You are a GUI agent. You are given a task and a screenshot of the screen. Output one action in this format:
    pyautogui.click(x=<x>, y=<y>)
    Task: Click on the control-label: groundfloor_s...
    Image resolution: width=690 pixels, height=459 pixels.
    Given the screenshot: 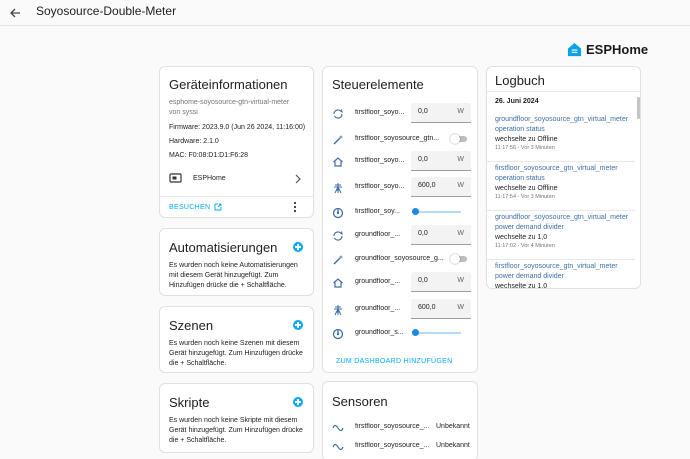 What is the action you would take?
    pyautogui.click(x=379, y=332)
    